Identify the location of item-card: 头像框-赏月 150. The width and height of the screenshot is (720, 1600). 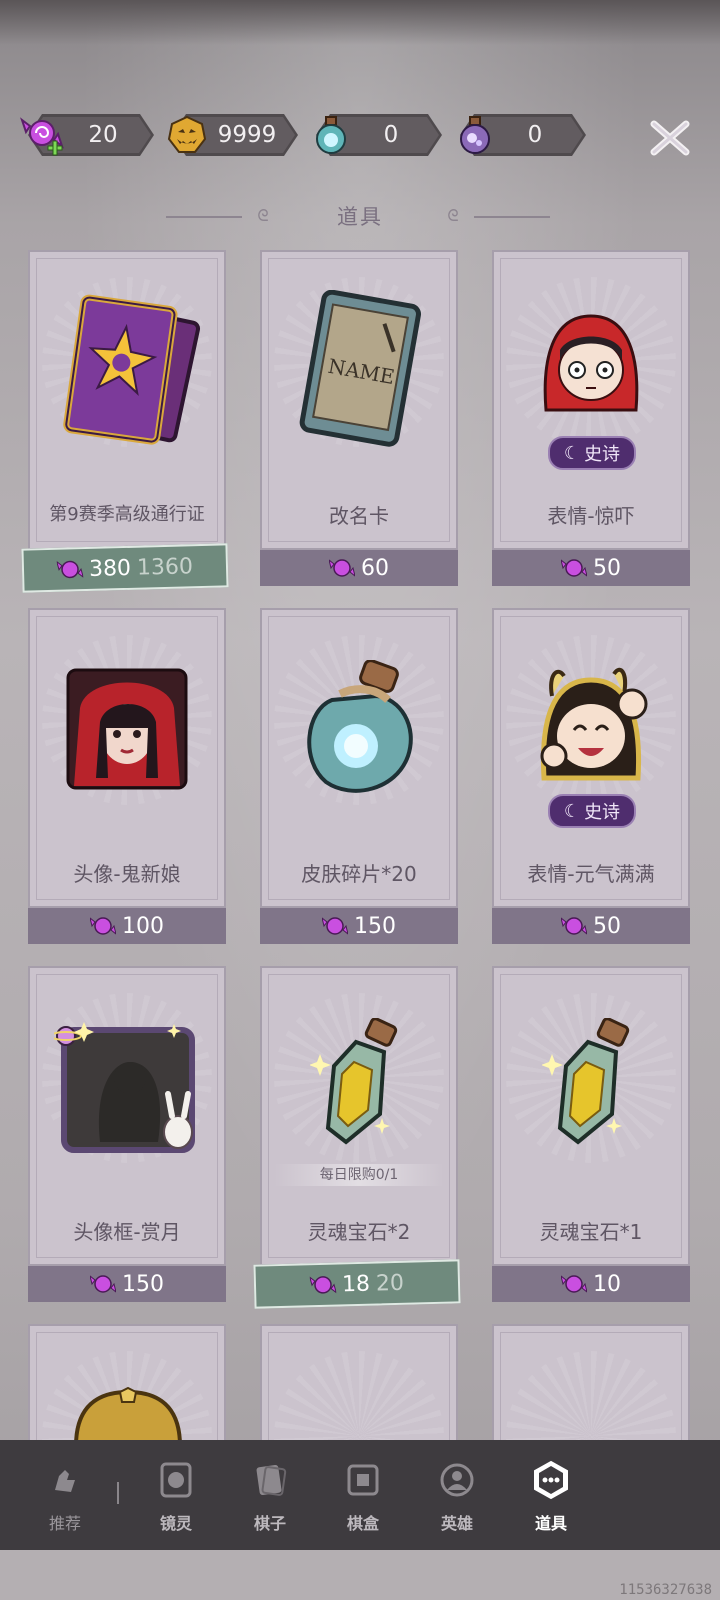
(127, 1134).